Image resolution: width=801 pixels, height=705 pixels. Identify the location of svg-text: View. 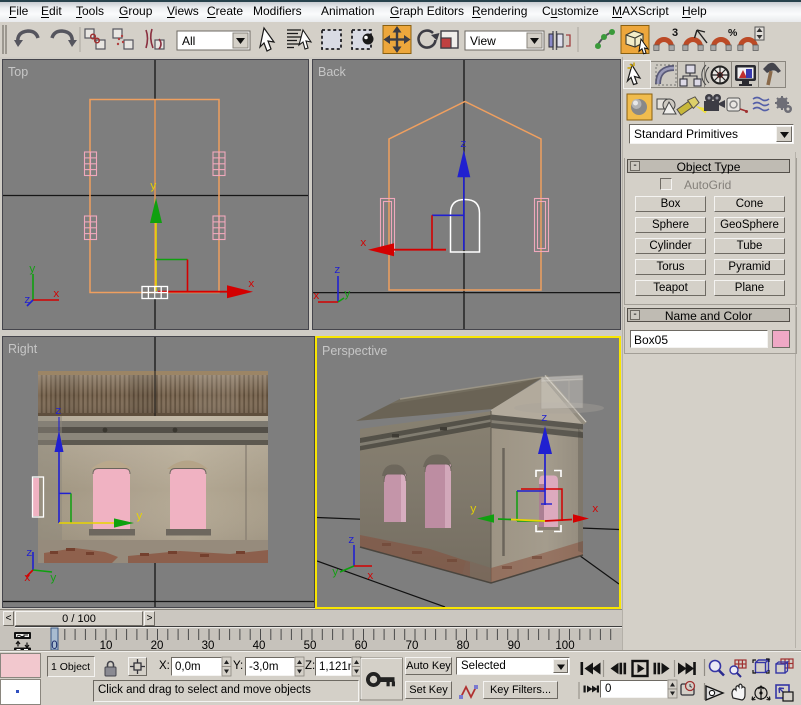
(483, 41).